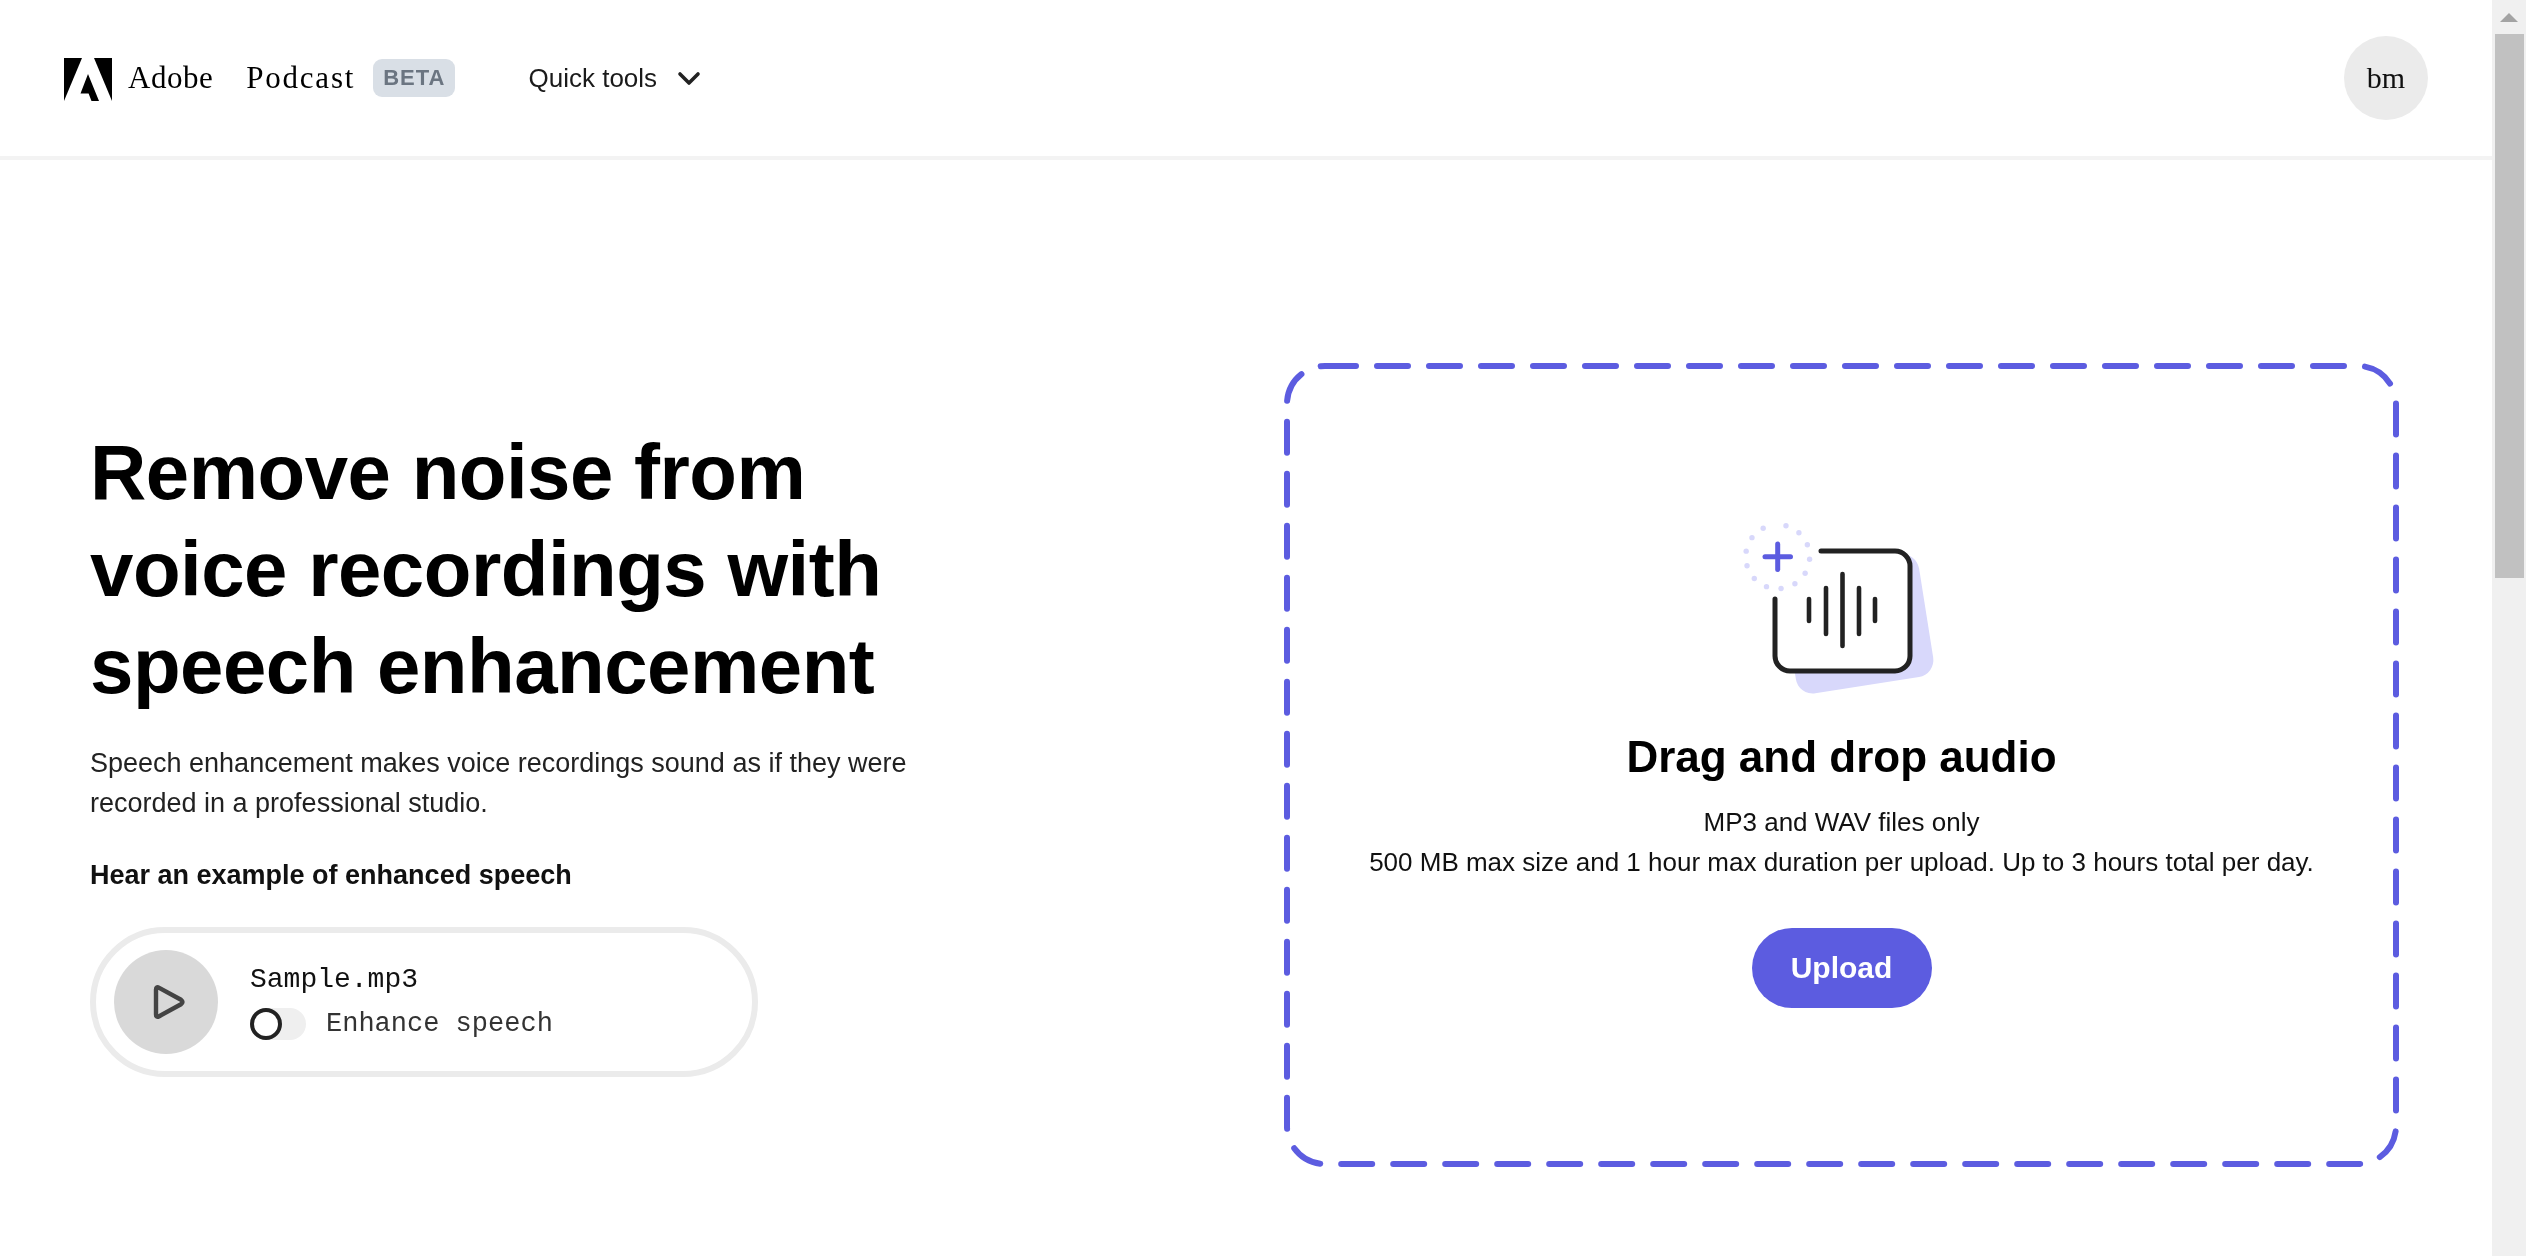  What do you see at coordinates (1841, 862) in the screenshot?
I see `upload-limits-note: 500 MB max size and 1 hour max duration per upload. Up to 3 hours total per day.` at bounding box center [1841, 862].